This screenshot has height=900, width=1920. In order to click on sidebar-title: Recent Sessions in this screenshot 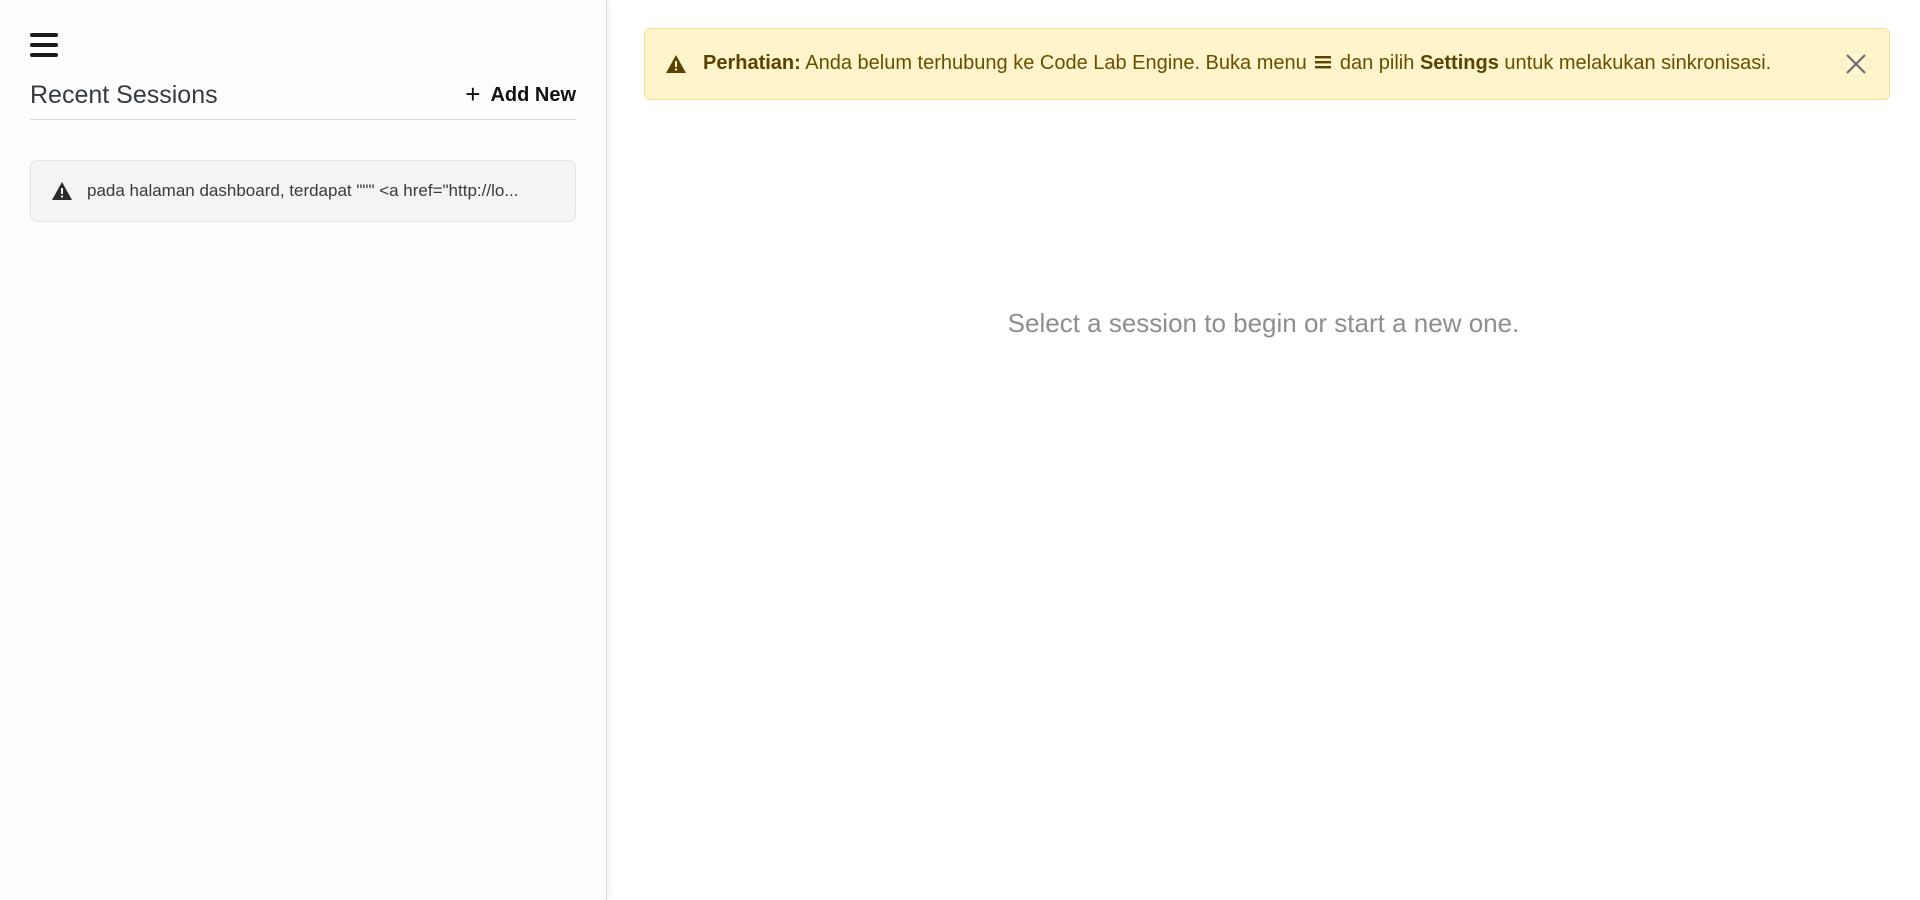, I will do `click(124, 95)`.